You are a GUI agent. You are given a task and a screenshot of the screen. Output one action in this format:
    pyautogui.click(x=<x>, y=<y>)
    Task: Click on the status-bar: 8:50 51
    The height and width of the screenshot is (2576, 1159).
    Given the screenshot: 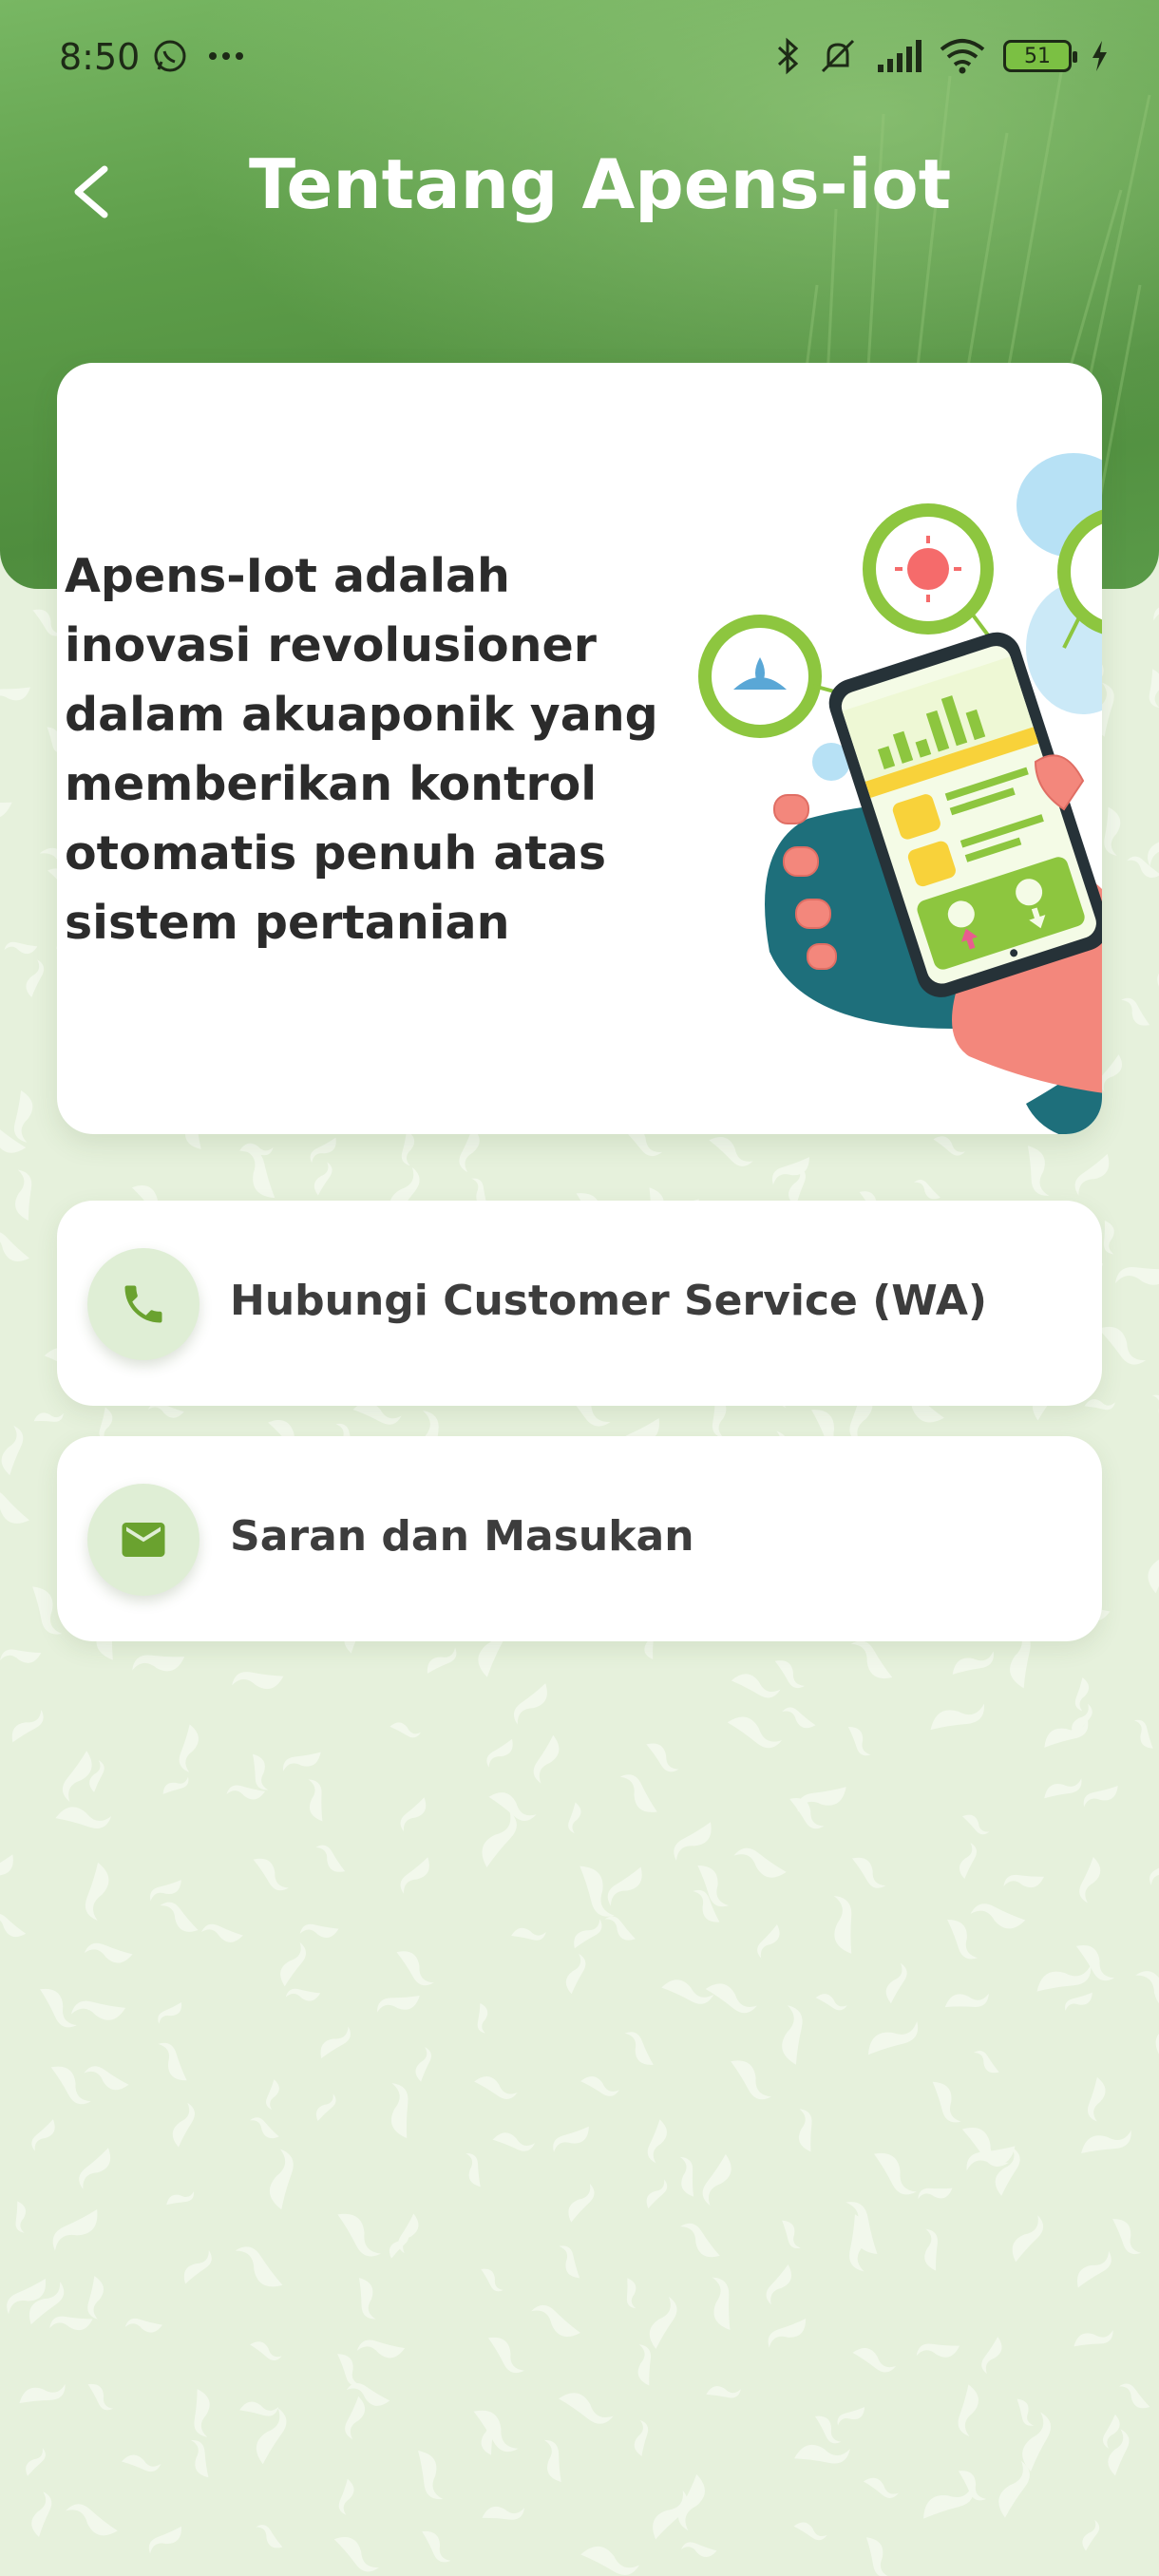 What is the action you would take?
    pyautogui.click(x=579, y=57)
    